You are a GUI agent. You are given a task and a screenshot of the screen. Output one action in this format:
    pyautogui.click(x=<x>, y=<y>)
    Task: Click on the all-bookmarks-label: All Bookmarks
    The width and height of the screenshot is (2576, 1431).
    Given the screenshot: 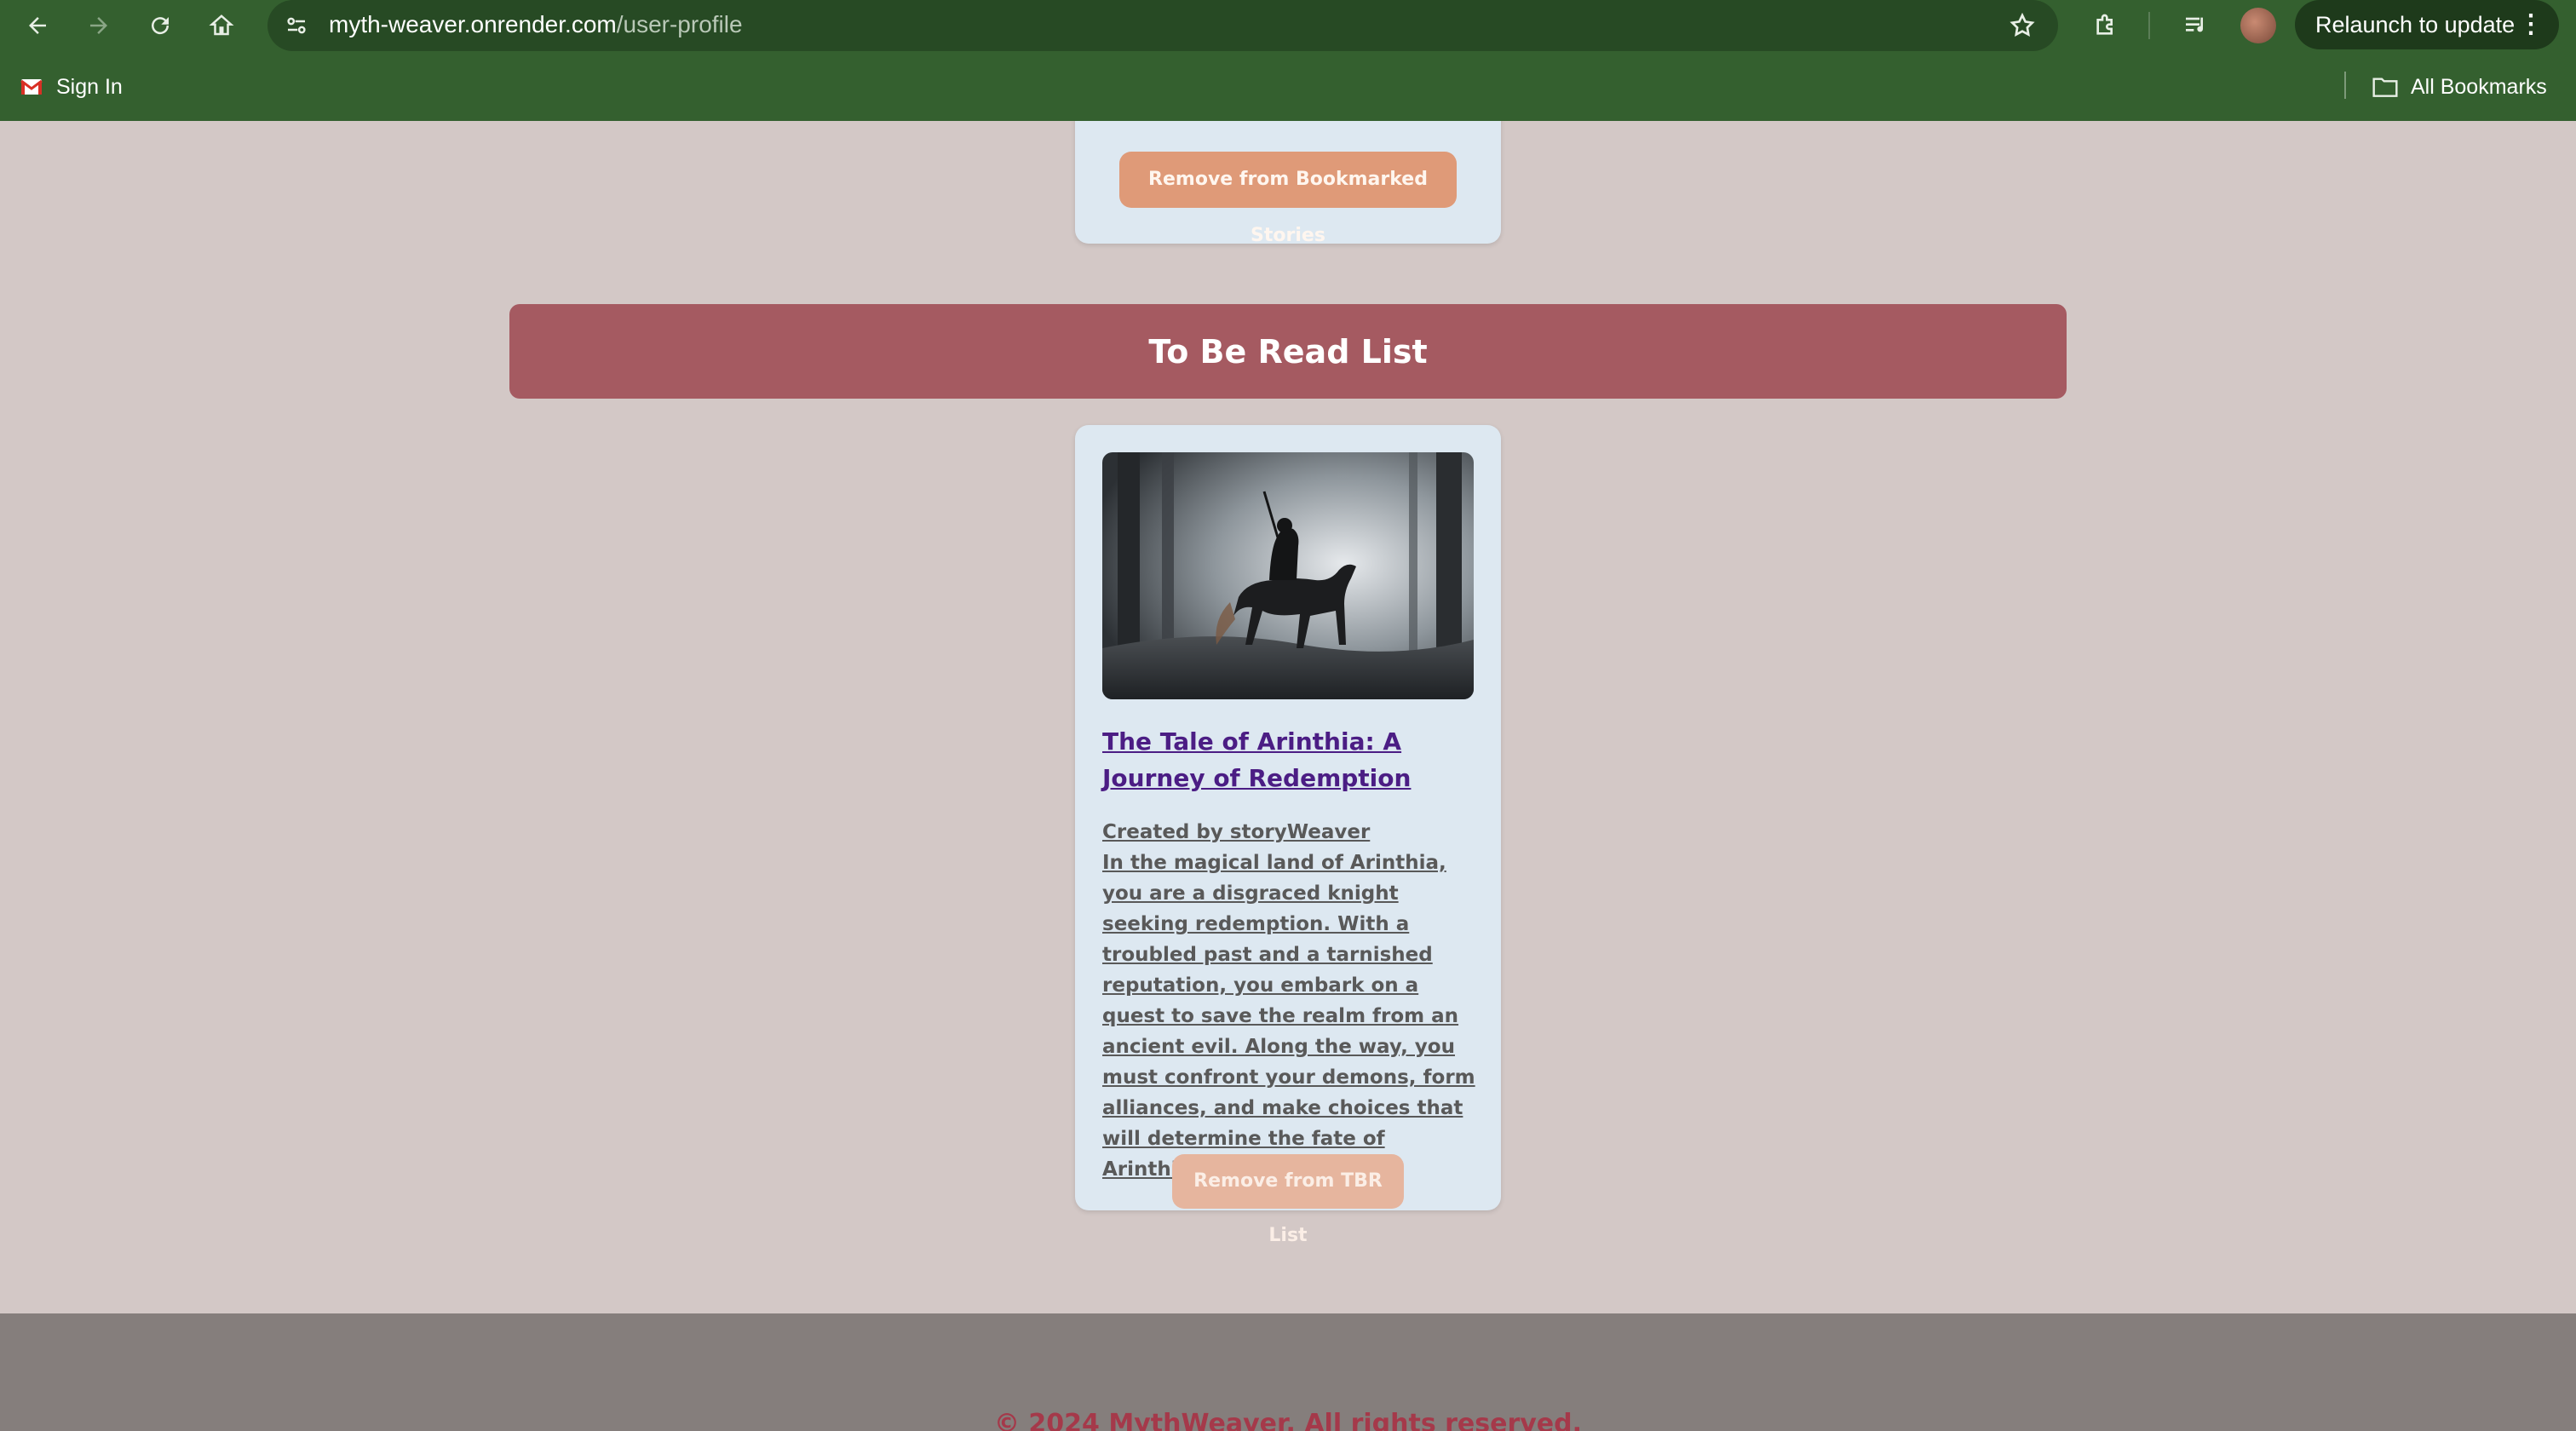 What is the action you would take?
    pyautogui.click(x=2479, y=86)
    